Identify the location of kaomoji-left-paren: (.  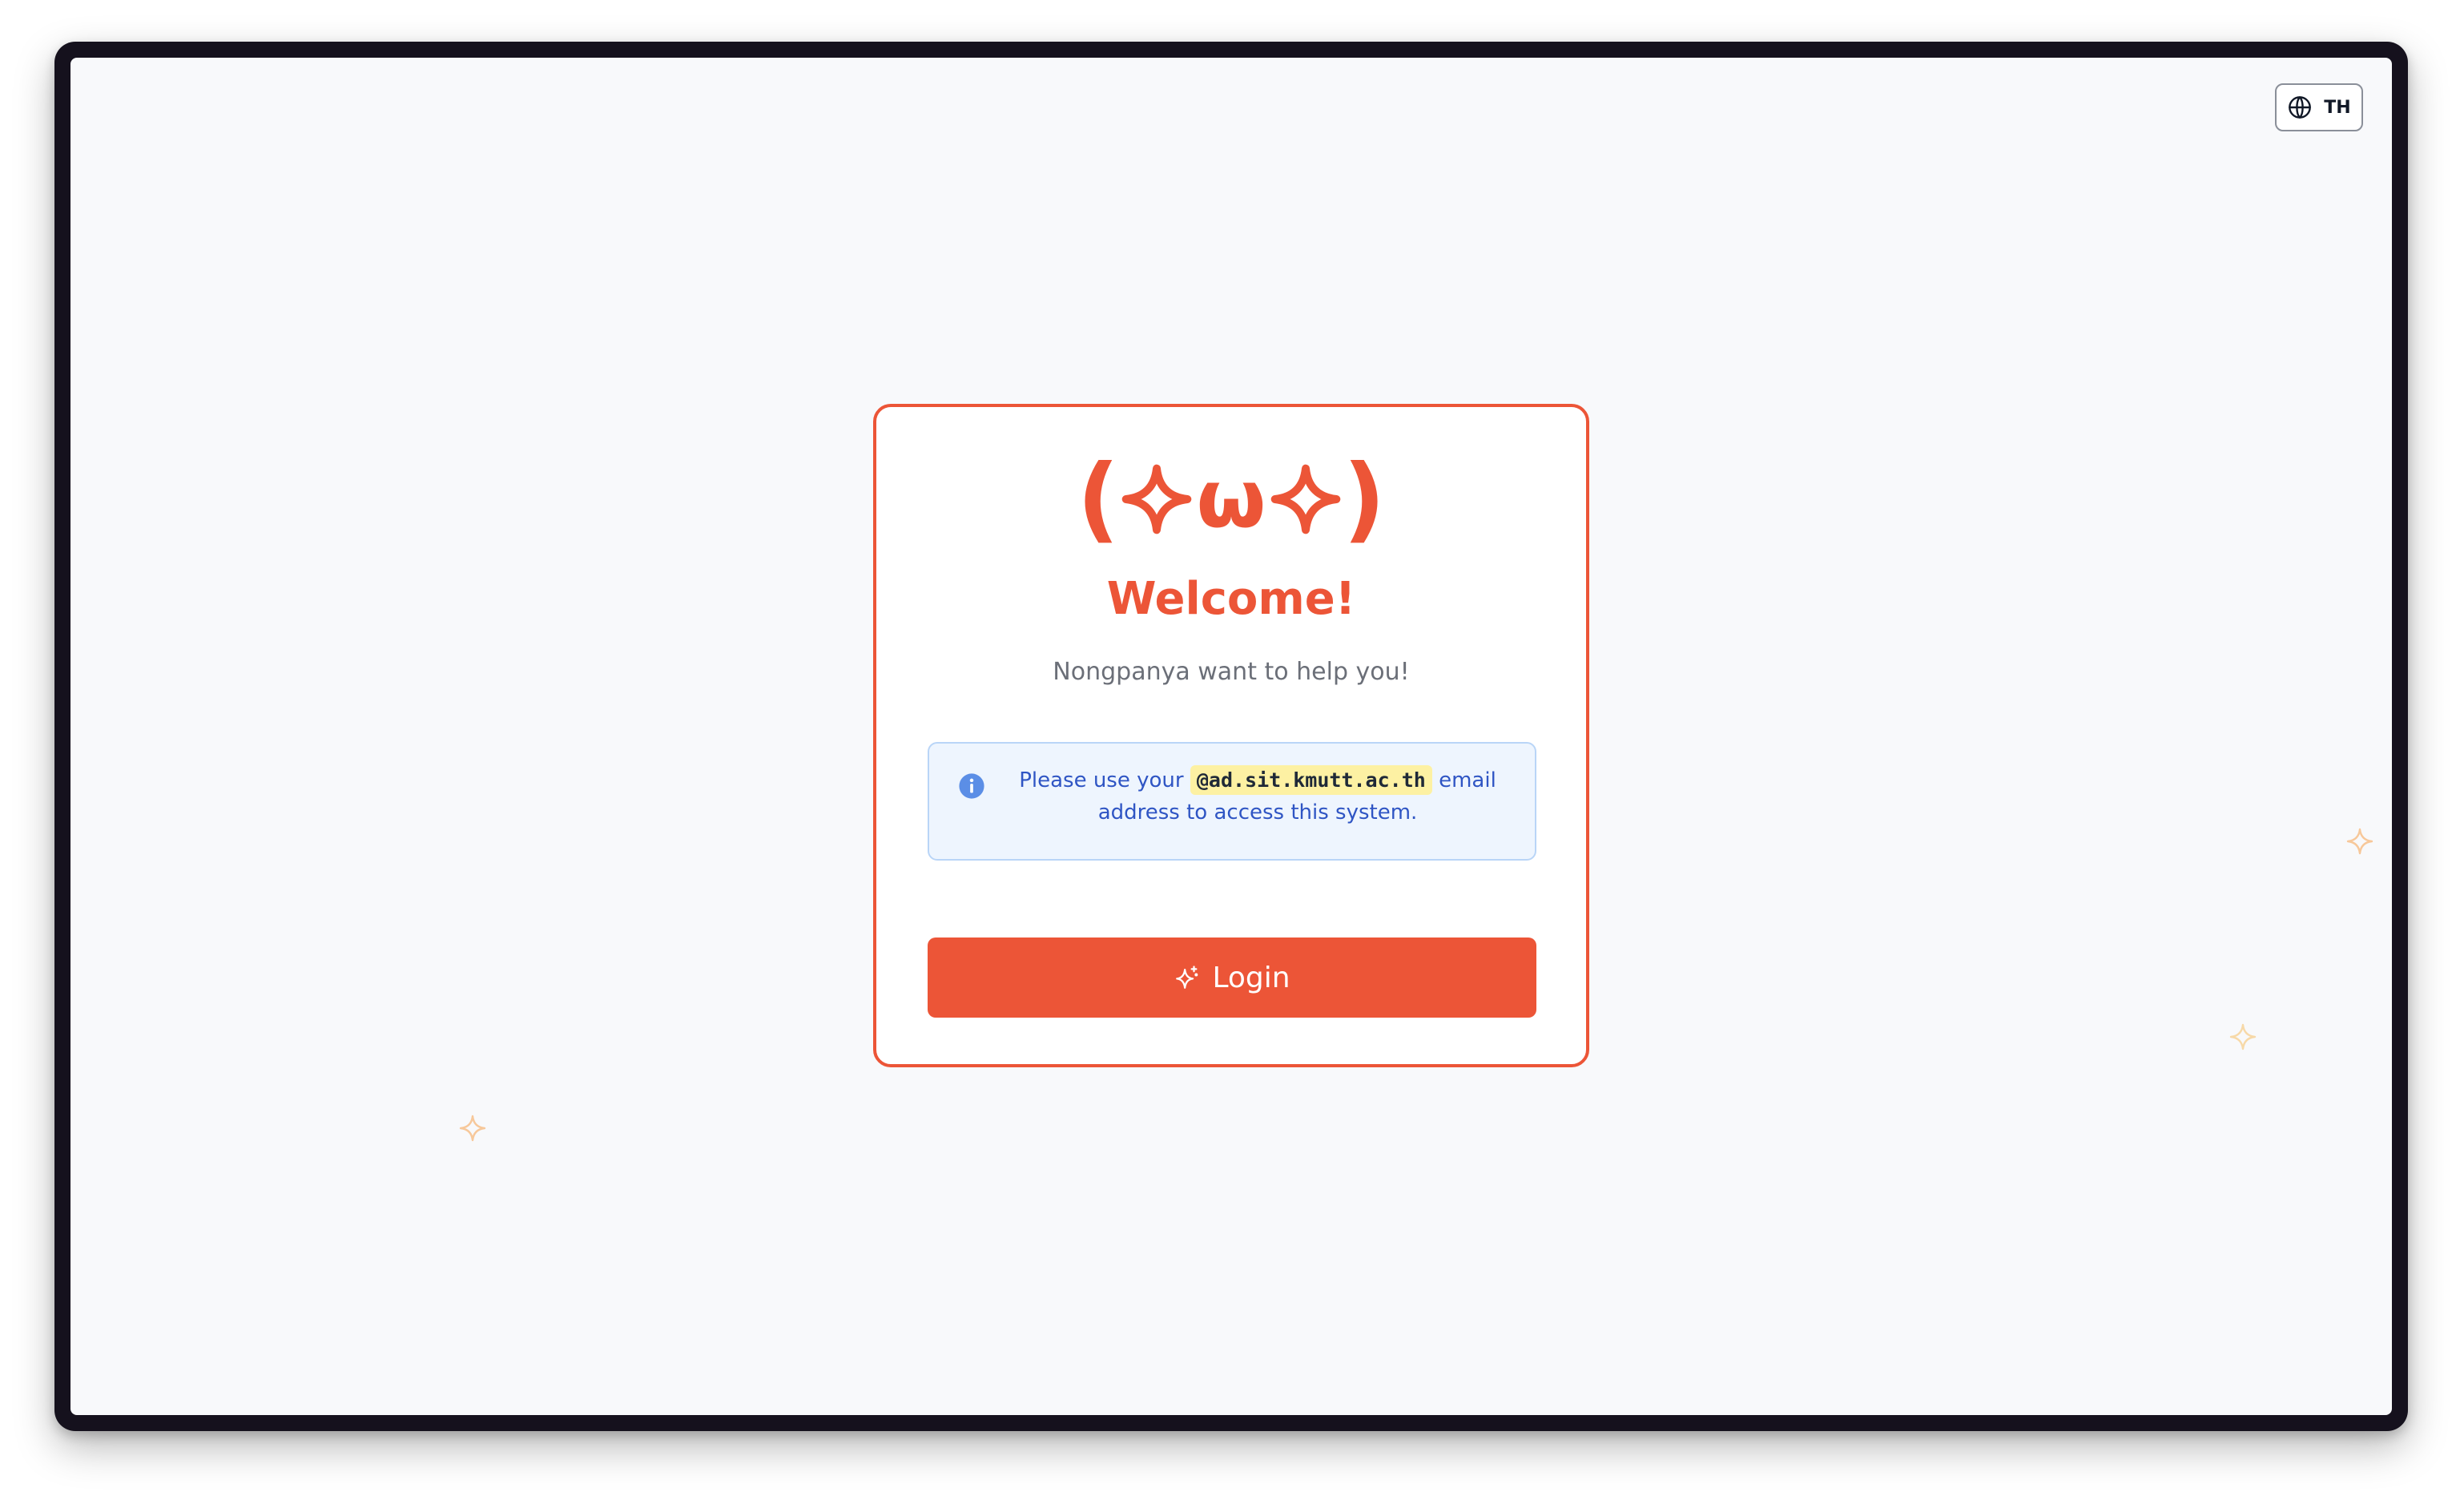
(1099, 499).